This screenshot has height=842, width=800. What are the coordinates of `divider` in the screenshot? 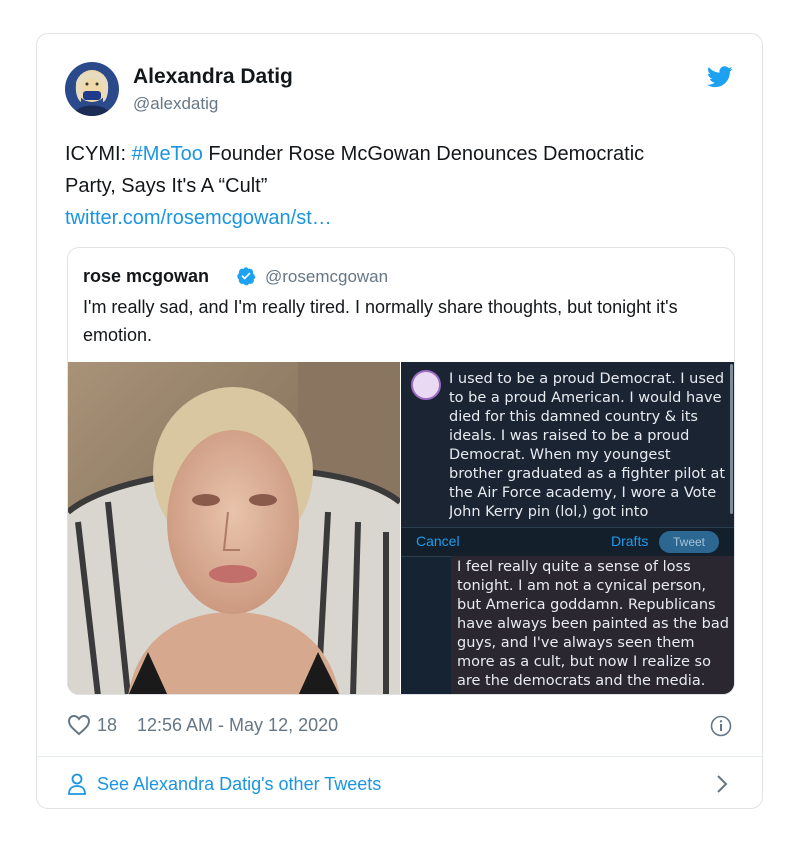 It's located at (399, 756).